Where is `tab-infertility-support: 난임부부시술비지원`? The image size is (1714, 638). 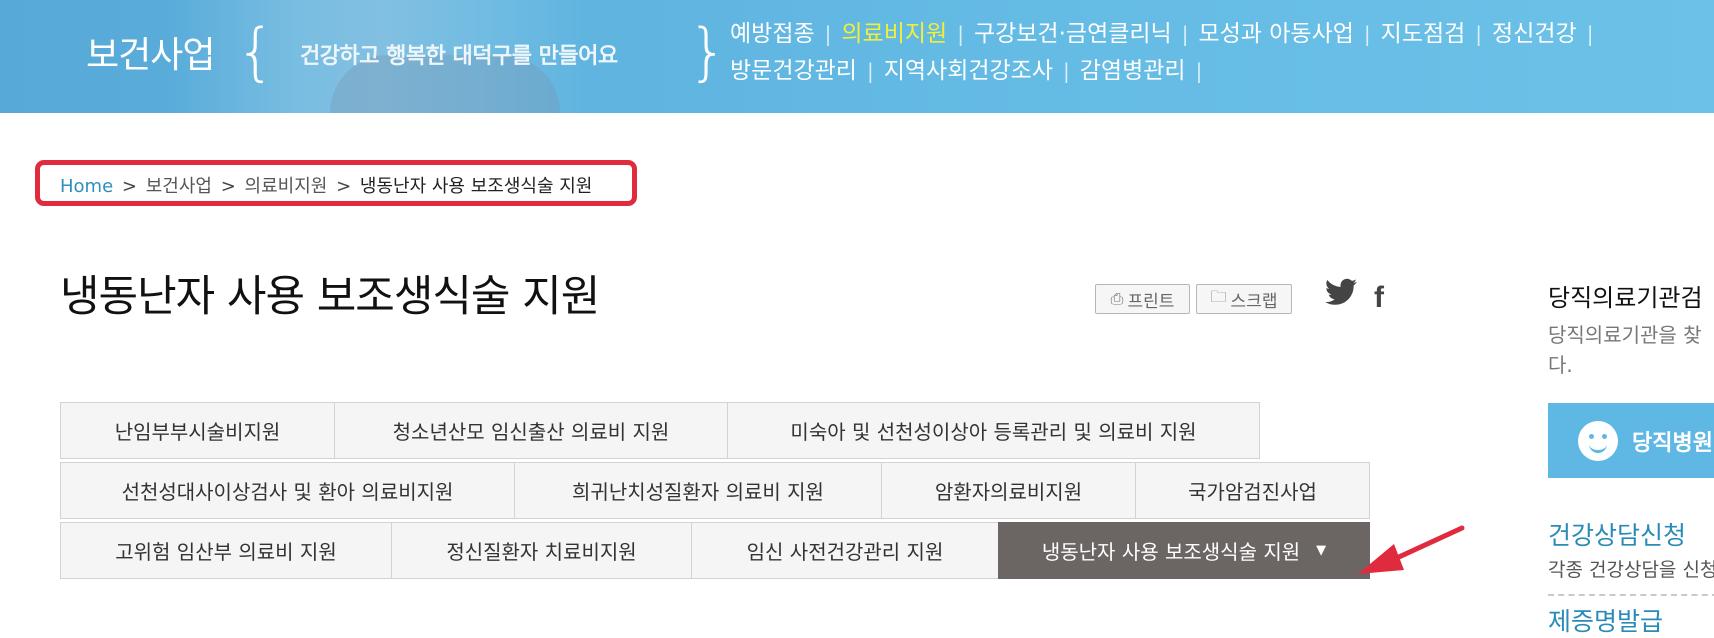 tab-infertility-support: 난임부부시술비지원 is located at coordinates (197, 430).